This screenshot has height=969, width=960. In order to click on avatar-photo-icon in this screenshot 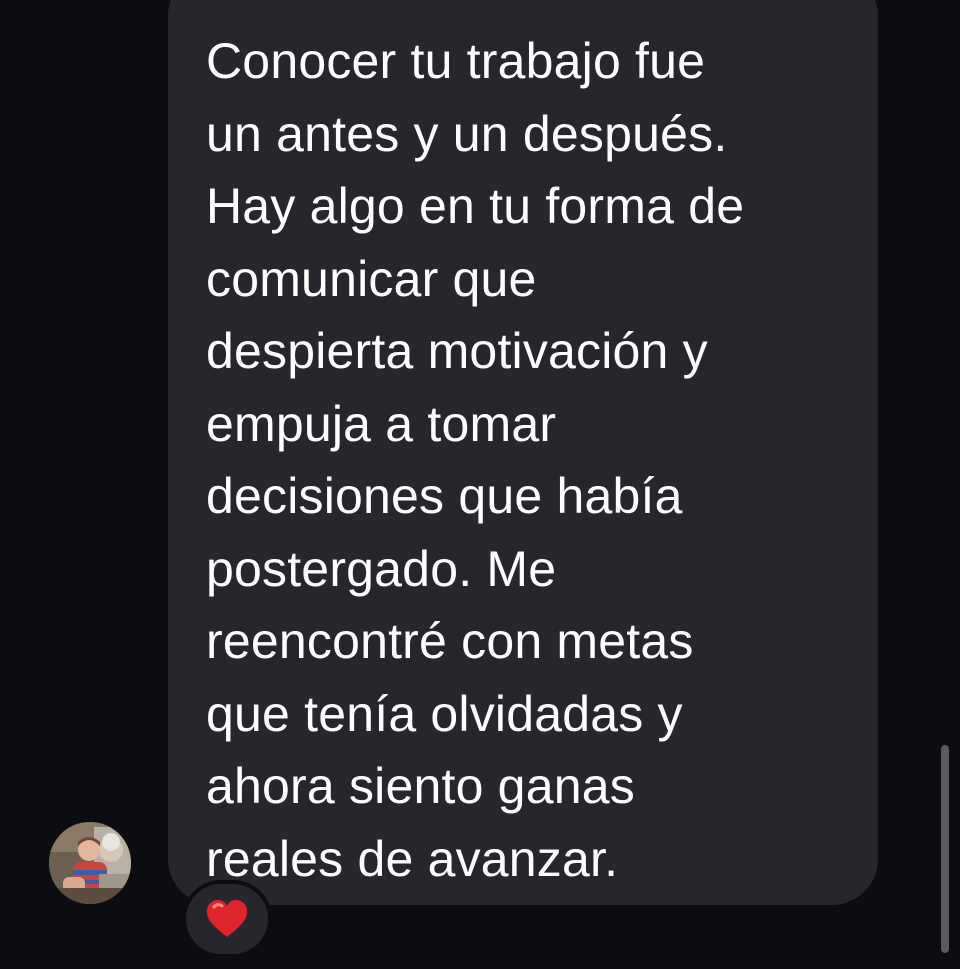, I will do `click(90, 863)`.